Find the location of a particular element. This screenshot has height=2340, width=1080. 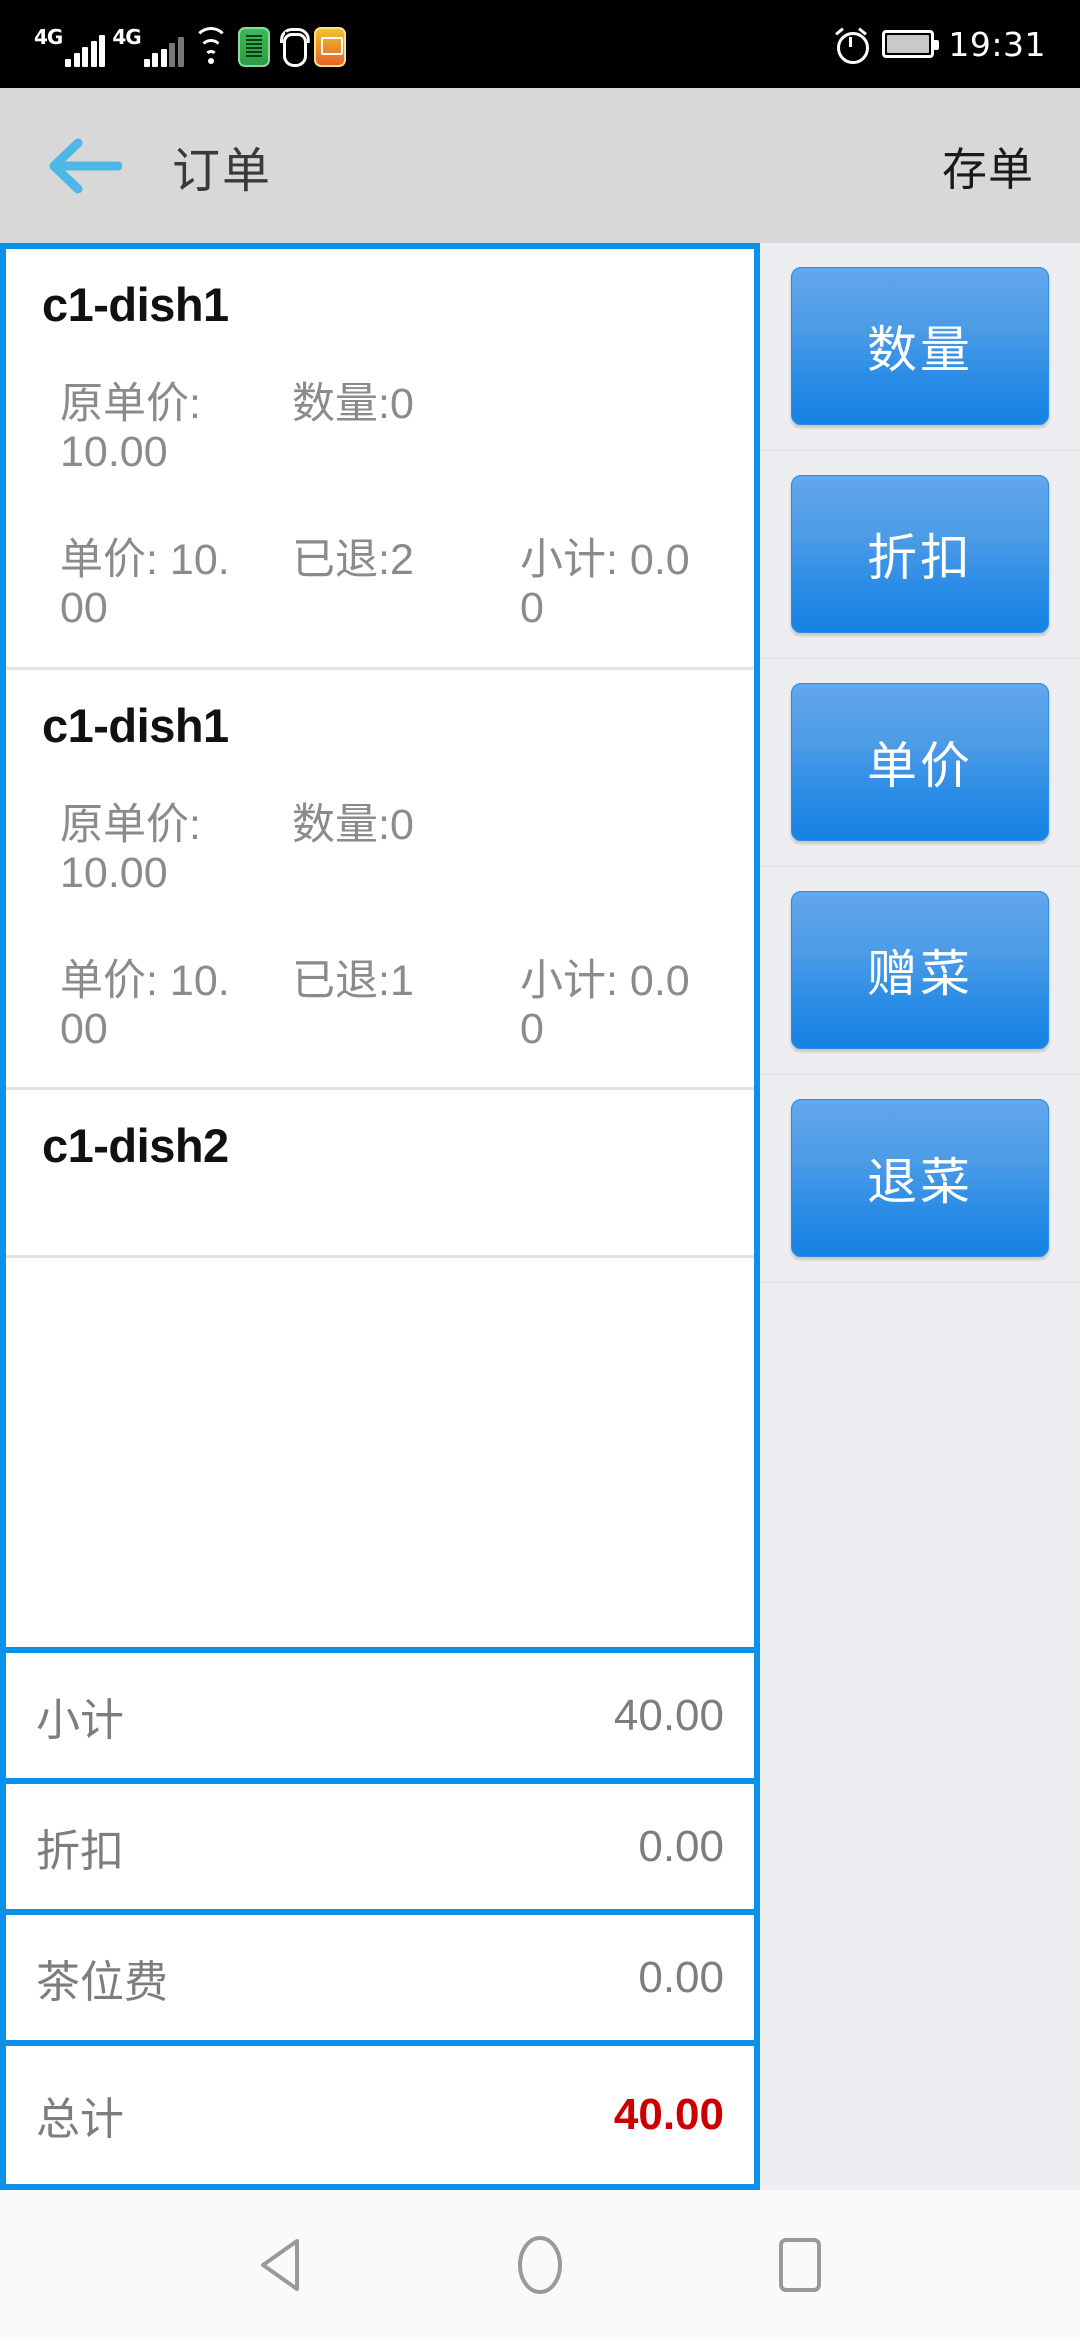

action-slot: 退菜 is located at coordinates (920, 1179).